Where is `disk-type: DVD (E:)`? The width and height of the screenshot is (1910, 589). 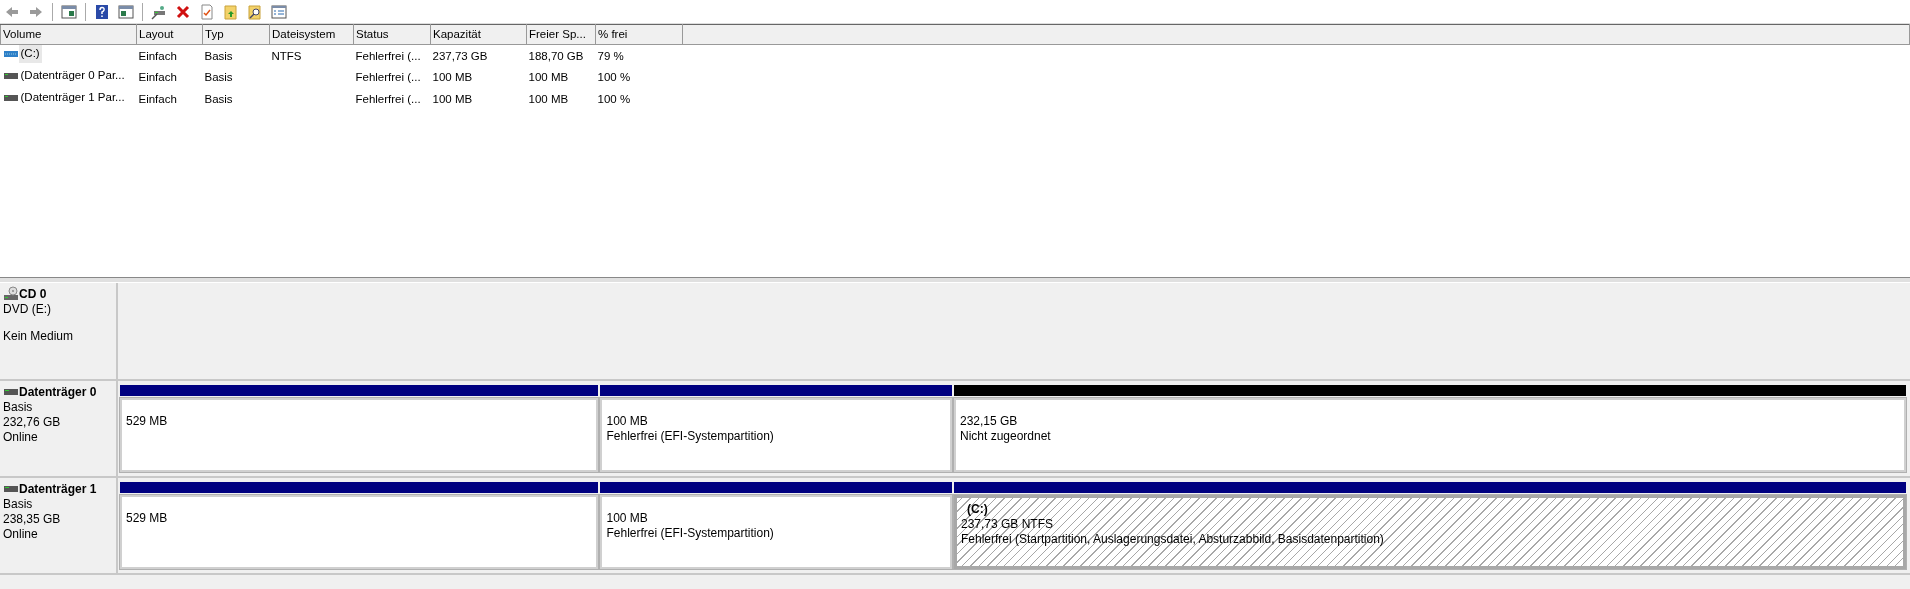
disk-type: DVD (E:) is located at coordinates (27, 309).